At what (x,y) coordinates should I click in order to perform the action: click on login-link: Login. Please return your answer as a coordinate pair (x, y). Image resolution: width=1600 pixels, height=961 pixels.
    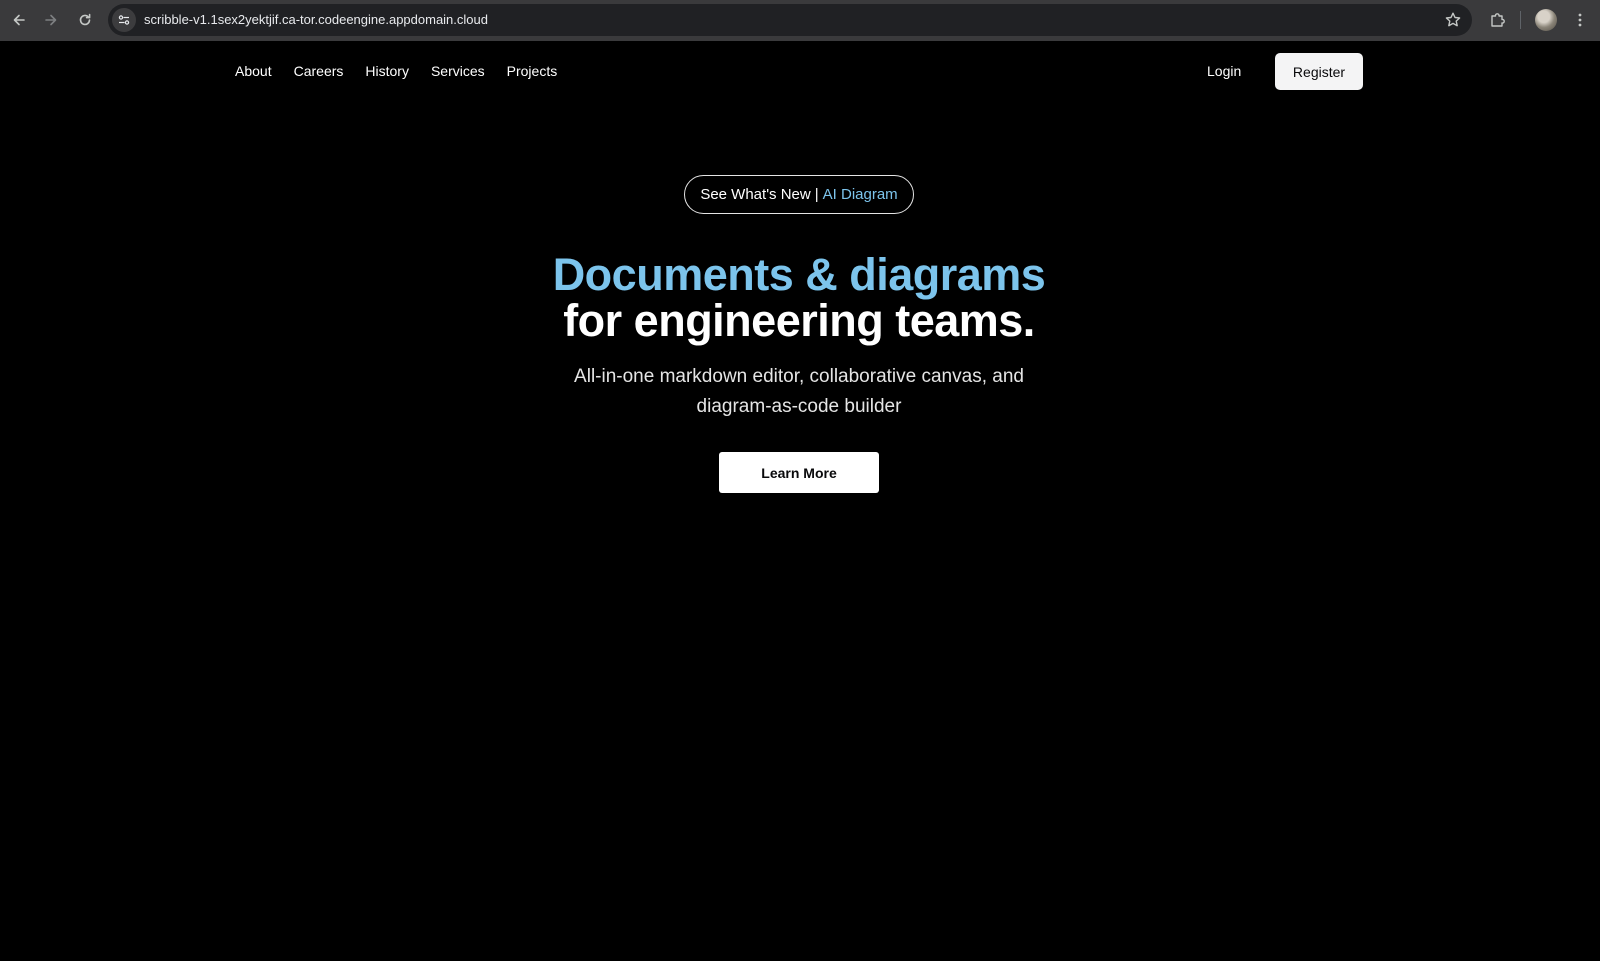
    Looking at the image, I should click on (1224, 71).